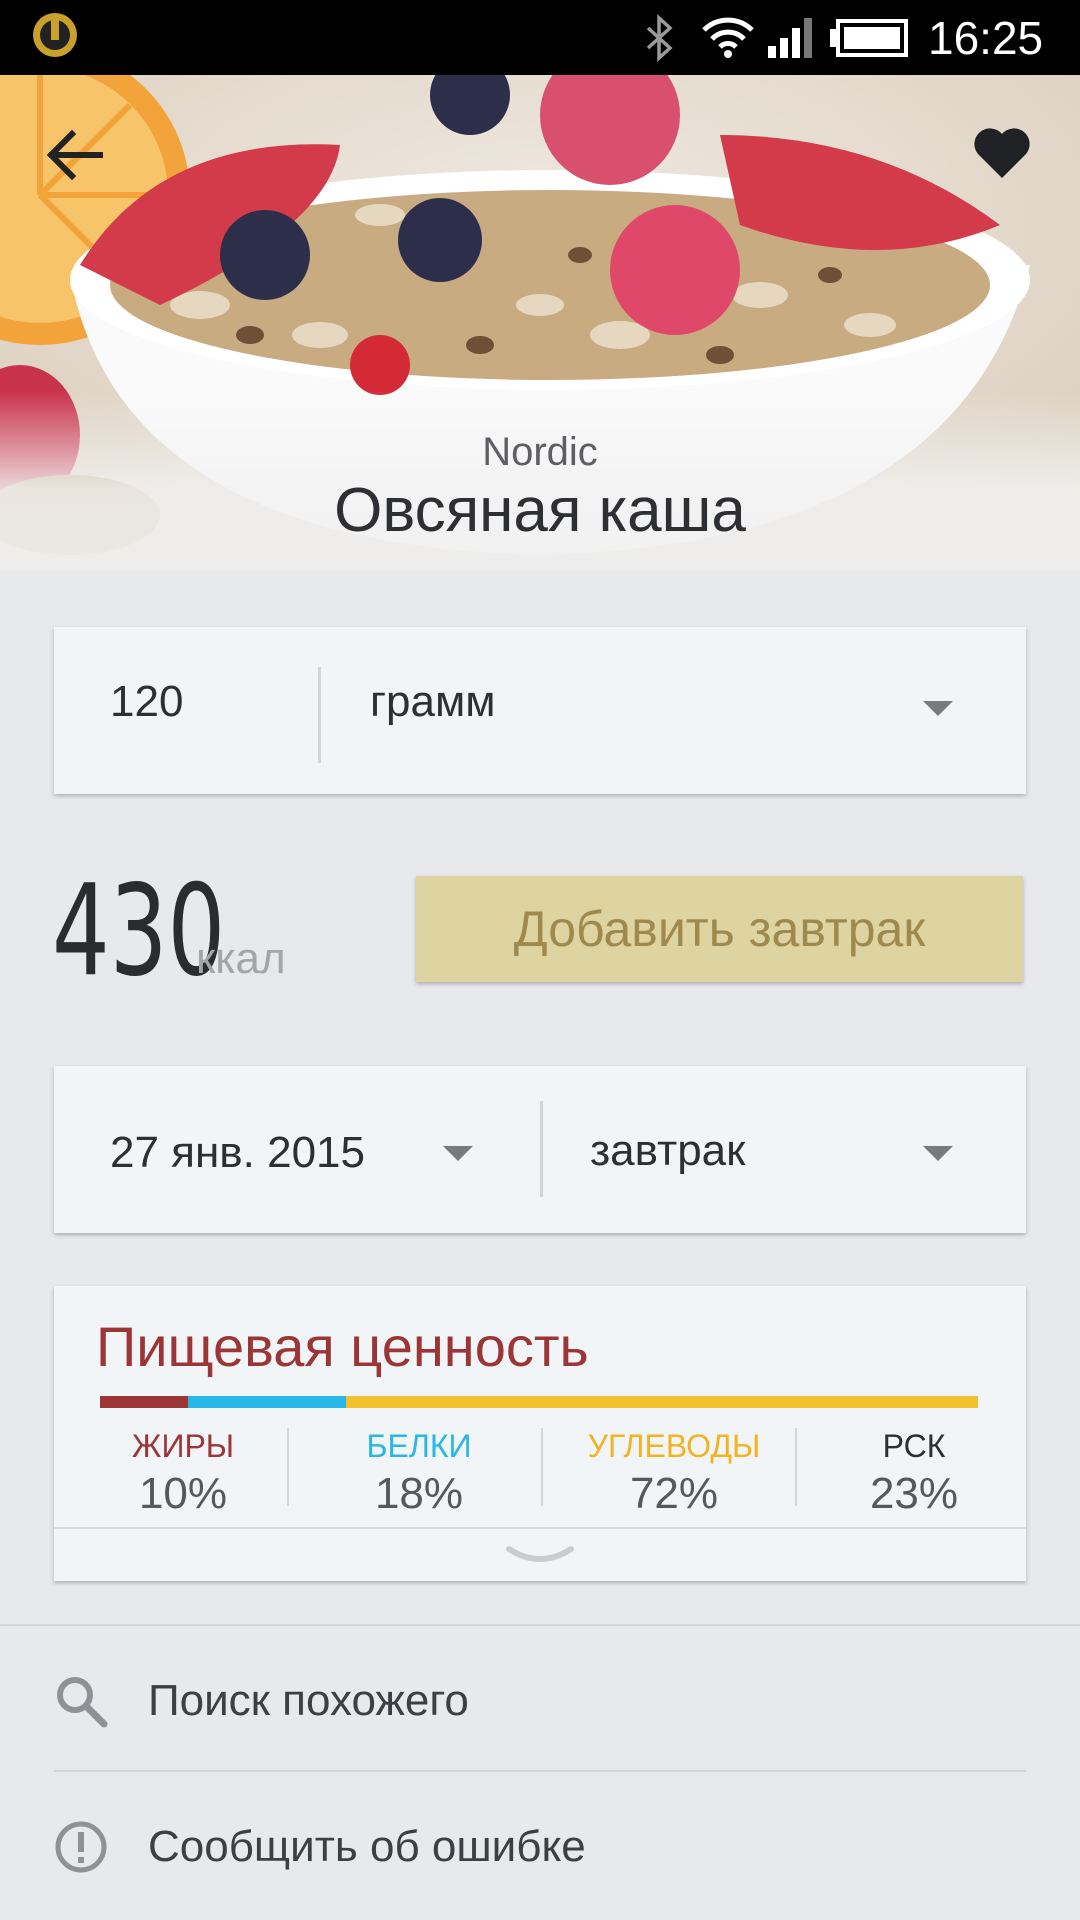  I want to click on status-bar: 16:25, so click(540, 37).